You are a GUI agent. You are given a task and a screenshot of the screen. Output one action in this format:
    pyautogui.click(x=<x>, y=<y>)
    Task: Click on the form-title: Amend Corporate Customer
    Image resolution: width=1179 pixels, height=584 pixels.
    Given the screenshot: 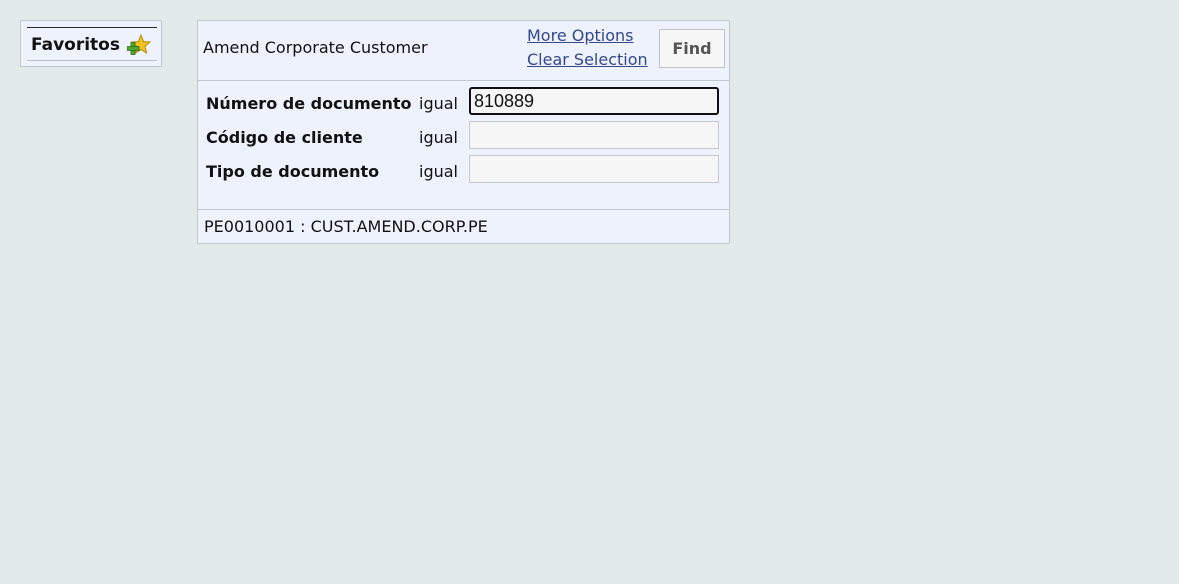 What is the action you would take?
    pyautogui.click(x=315, y=47)
    